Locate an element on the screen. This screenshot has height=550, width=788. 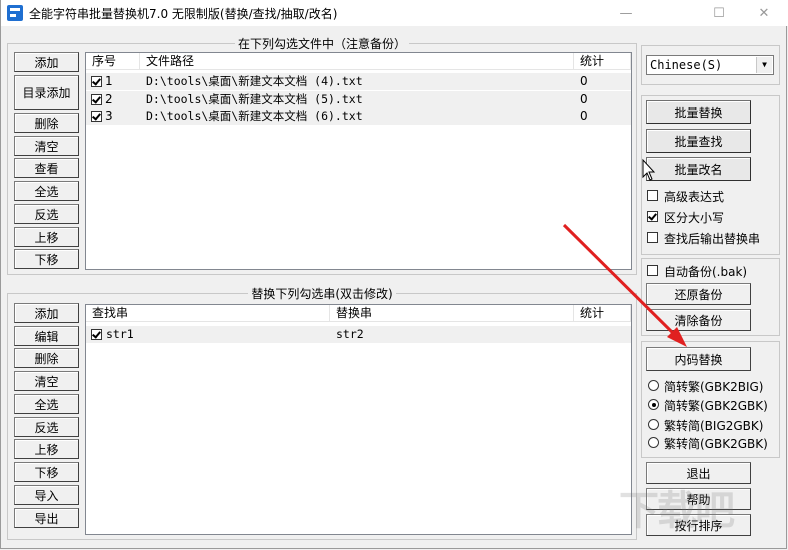
annotation-arrow-line is located at coordinates (620, 281).